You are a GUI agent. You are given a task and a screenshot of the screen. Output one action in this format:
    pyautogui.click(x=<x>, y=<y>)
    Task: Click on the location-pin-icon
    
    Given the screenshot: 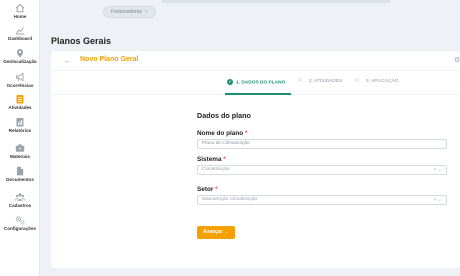 What is the action you would take?
    pyautogui.click(x=20, y=53)
    